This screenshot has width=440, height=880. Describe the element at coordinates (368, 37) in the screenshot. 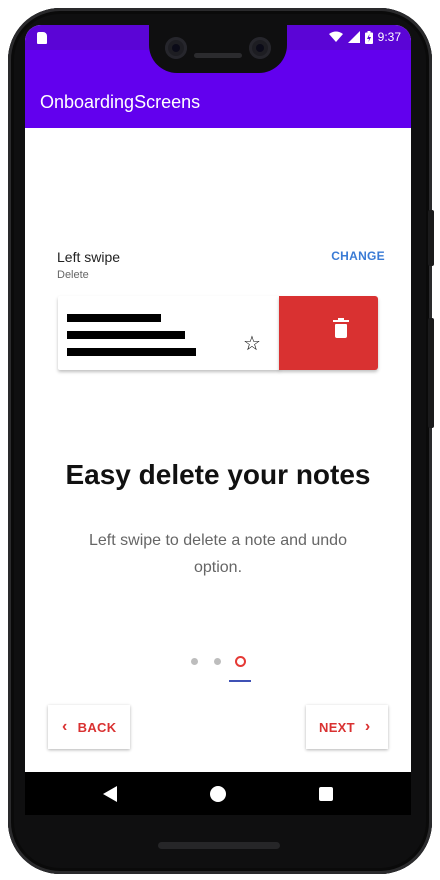

I see `battery-icon` at that location.